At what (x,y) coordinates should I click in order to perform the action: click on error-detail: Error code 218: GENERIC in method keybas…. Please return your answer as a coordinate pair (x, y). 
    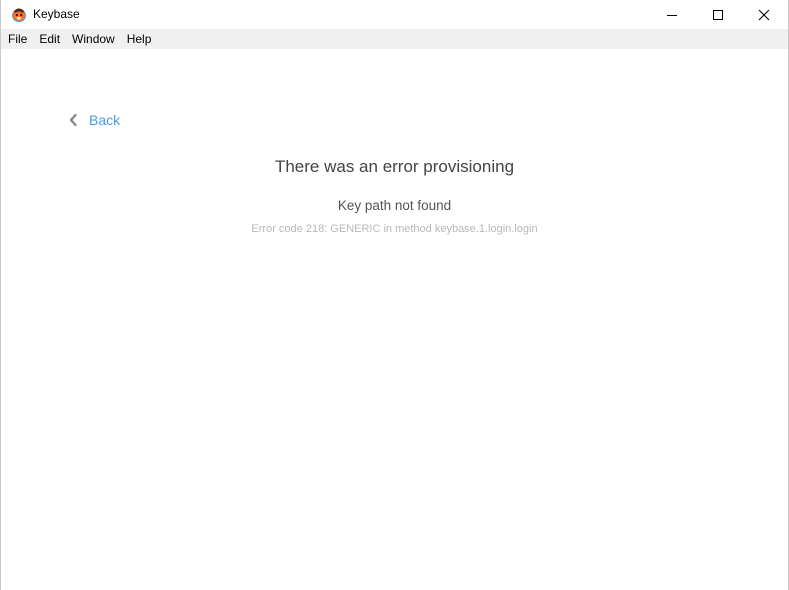
    Looking at the image, I should click on (394, 229).